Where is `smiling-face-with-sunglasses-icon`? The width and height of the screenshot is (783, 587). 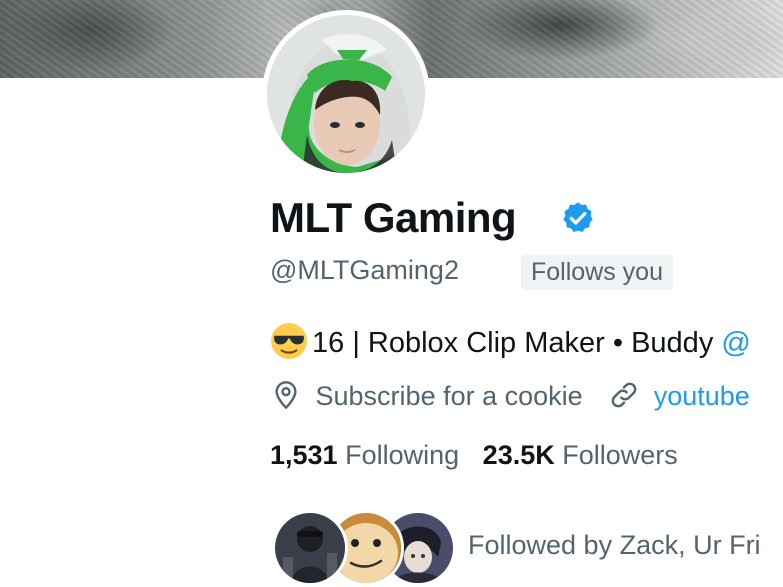
smiling-face-with-sunglasses-icon is located at coordinates (289, 341).